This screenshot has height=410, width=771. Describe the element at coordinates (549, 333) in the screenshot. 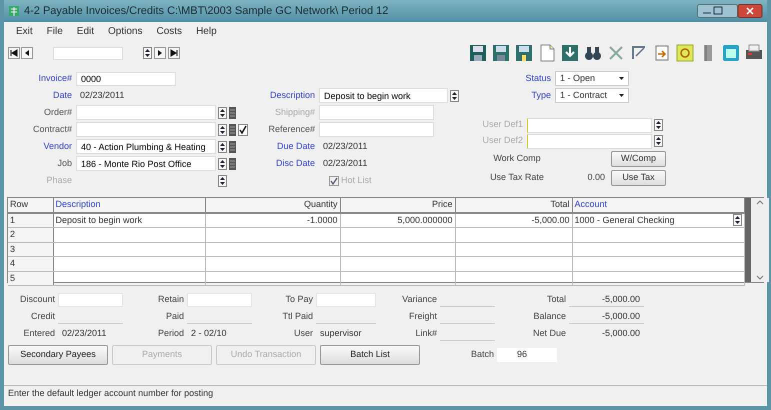

I see `field-label: Net Due` at that location.